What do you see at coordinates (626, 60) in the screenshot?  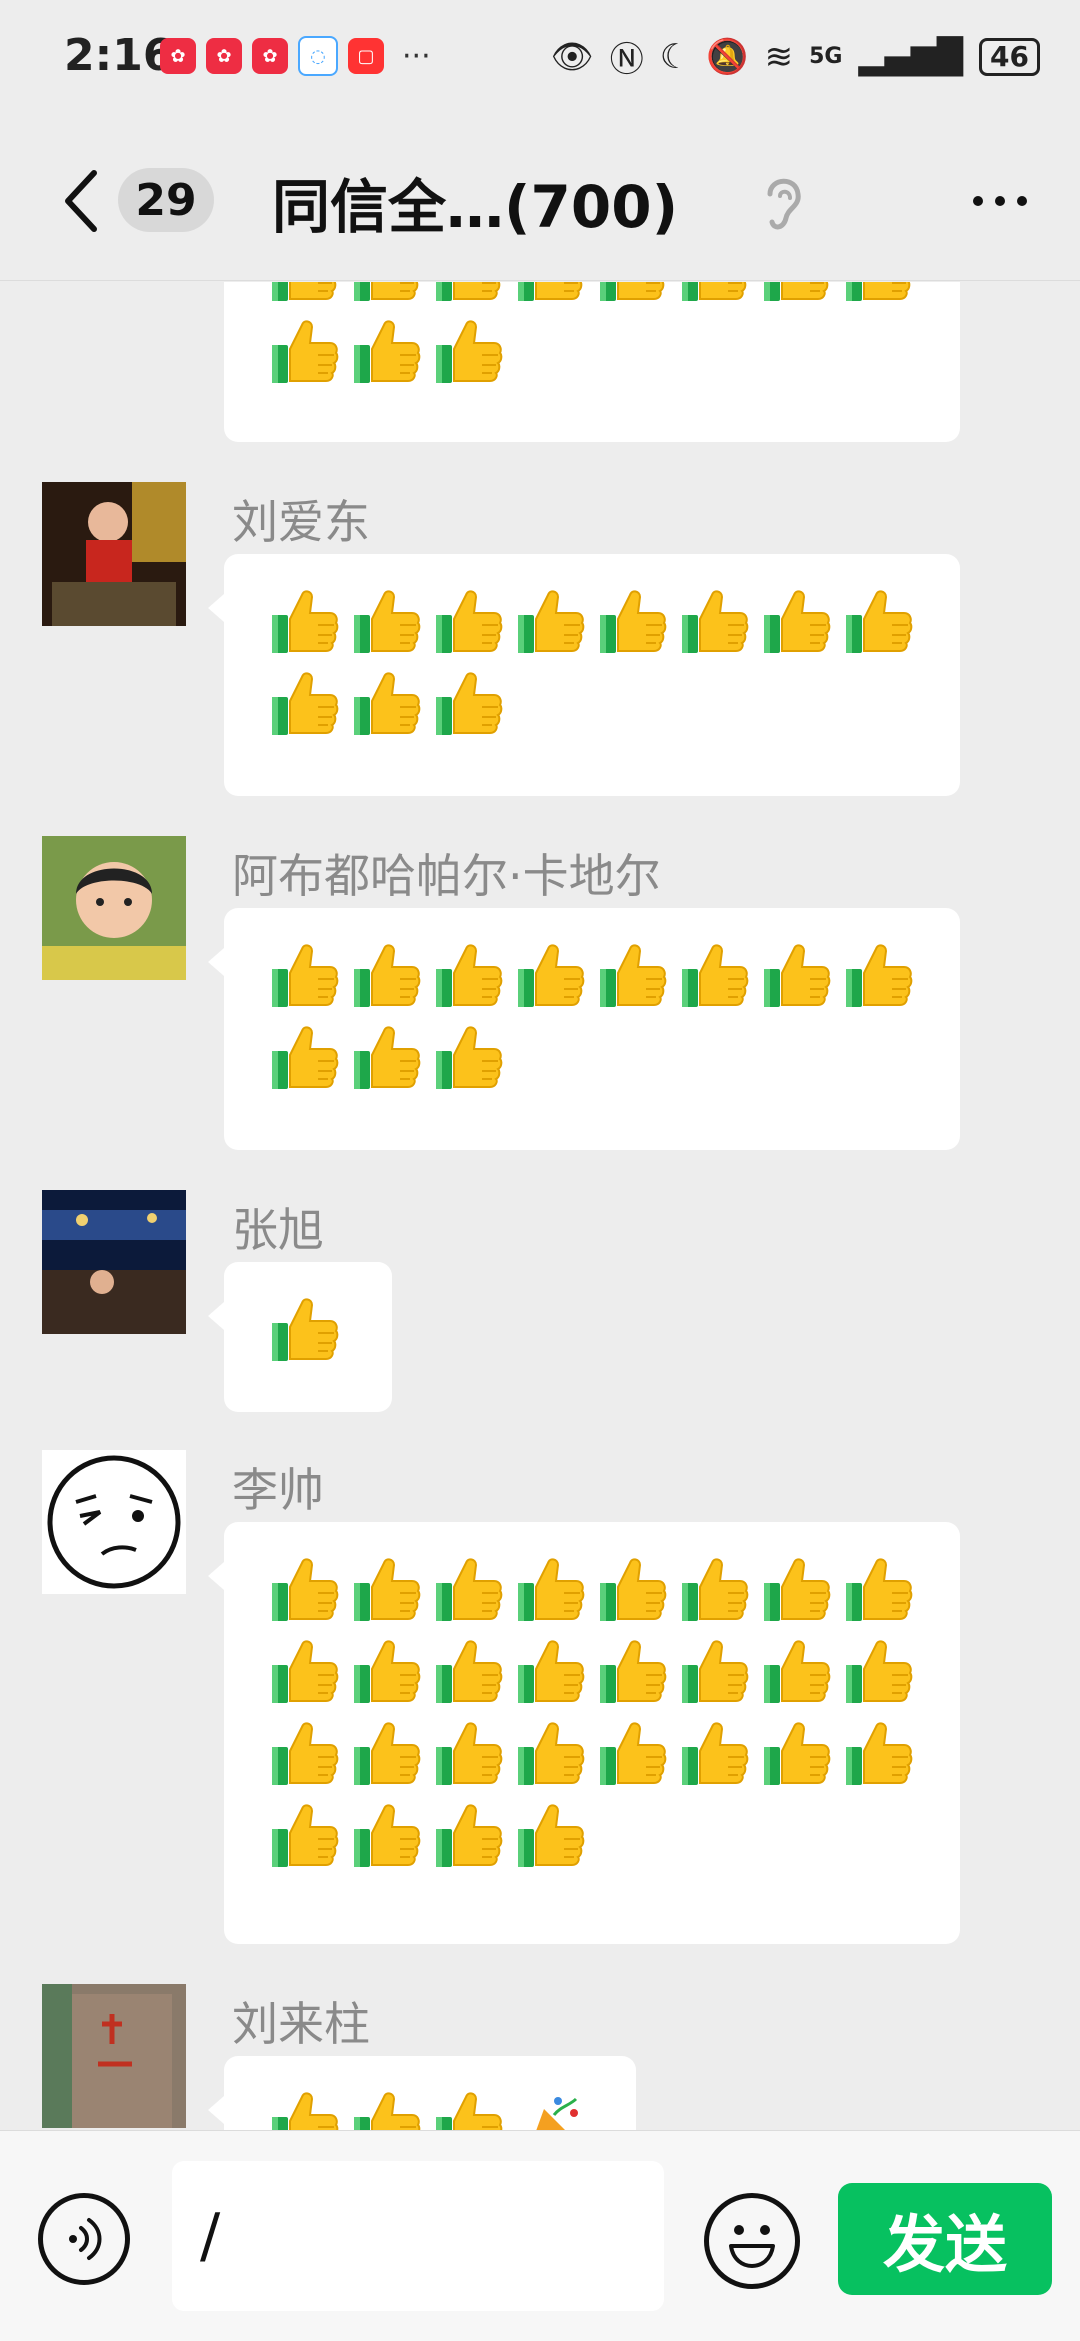 I see `nfc-icon: Ⓝ` at bounding box center [626, 60].